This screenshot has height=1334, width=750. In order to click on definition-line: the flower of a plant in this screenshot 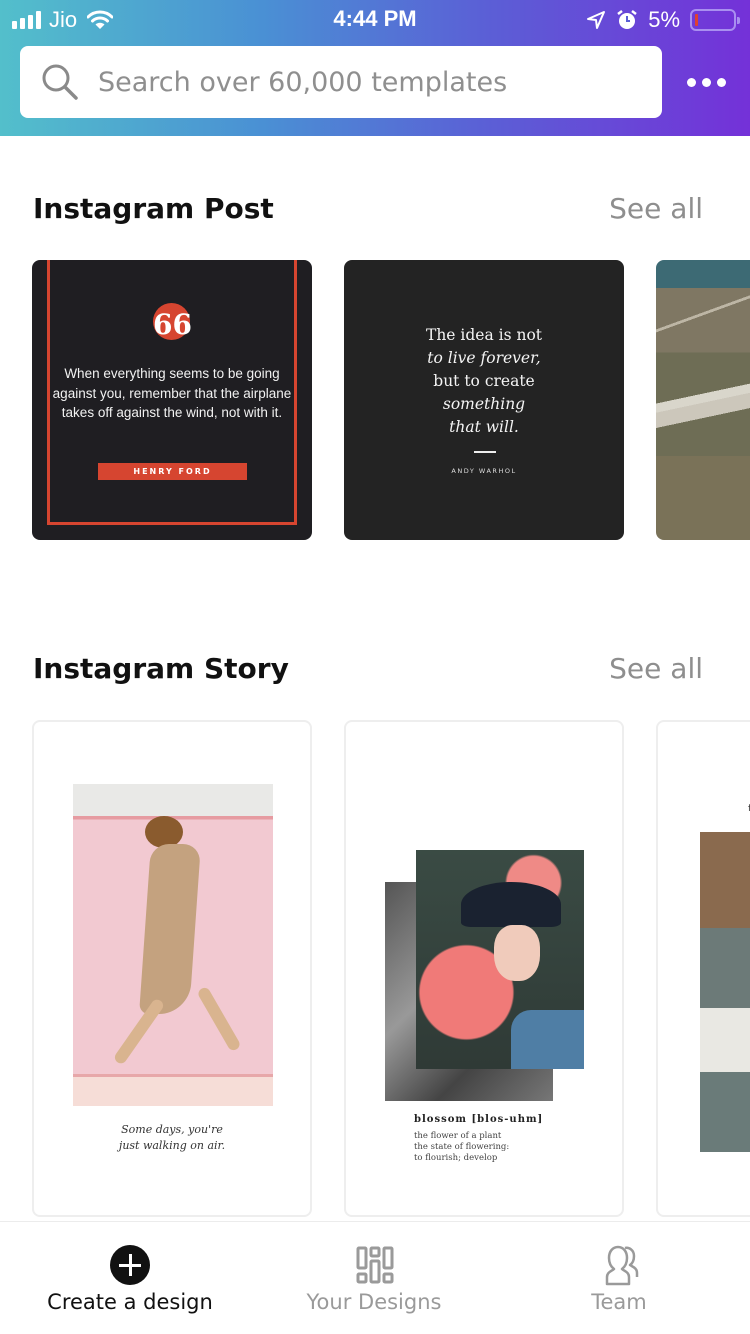, I will do `click(458, 1136)`.